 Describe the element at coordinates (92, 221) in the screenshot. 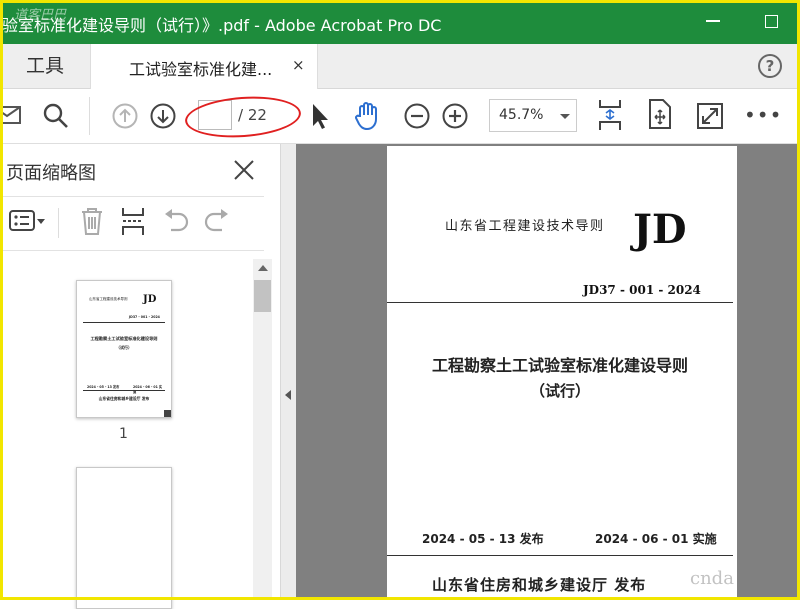

I see `trash-icon` at that location.